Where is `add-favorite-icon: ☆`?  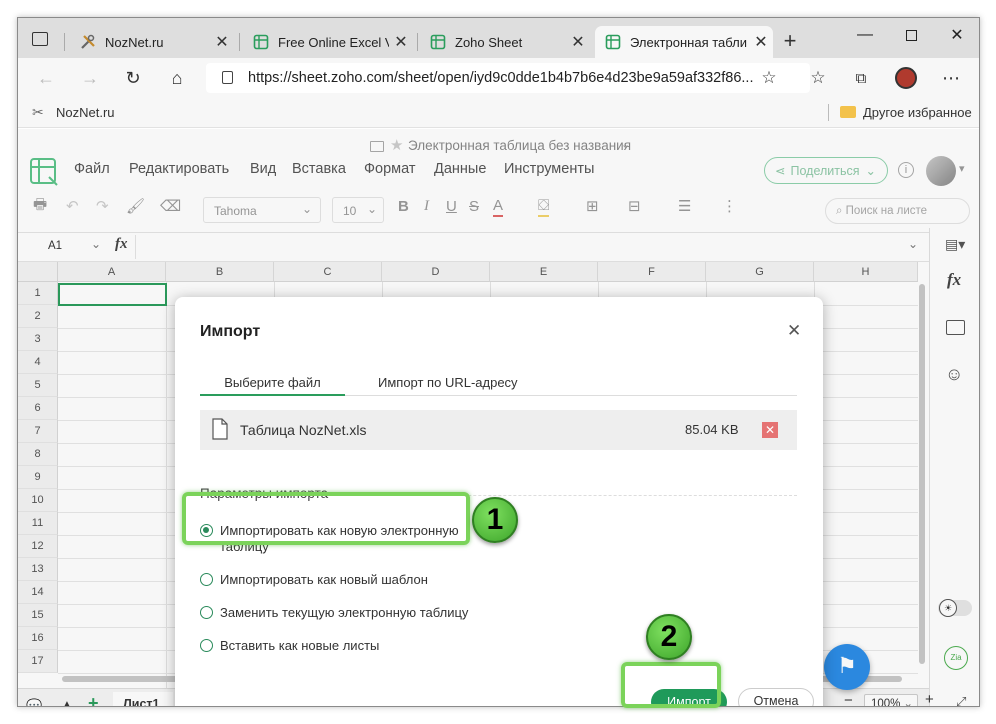
add-favorite-icon: ☆ is located at coordinates (769, 78).